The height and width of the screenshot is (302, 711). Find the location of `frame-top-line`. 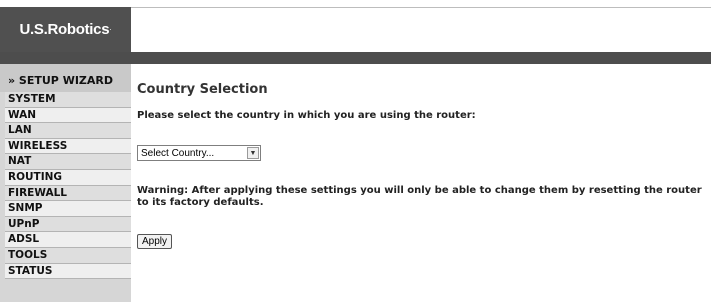

frame-top-line is located at coordinates (355, 3).